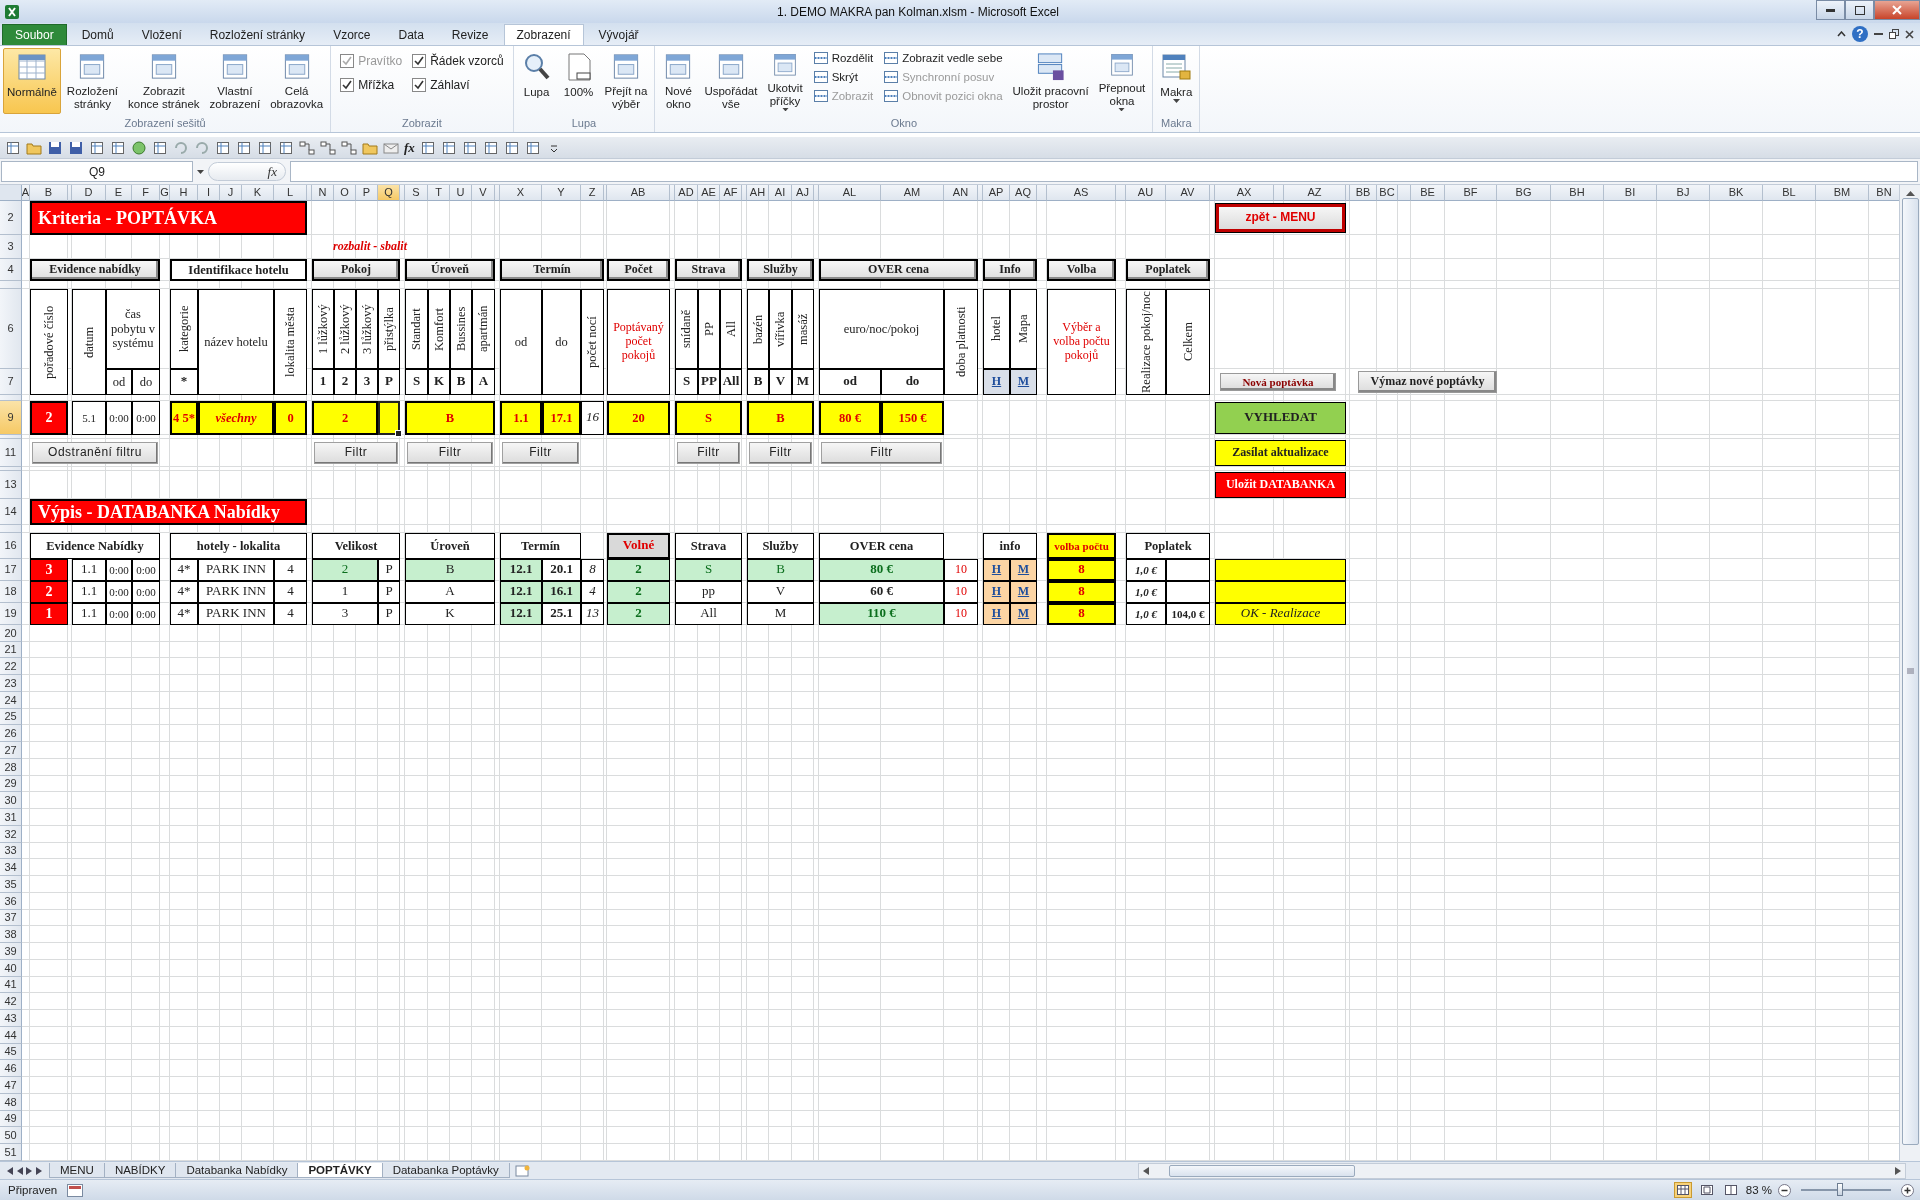 This screenshot has height=1200, width=1920. Describe the element at coordinates (11, 484) in the screenshot. I see `row-header: 13` at that location.